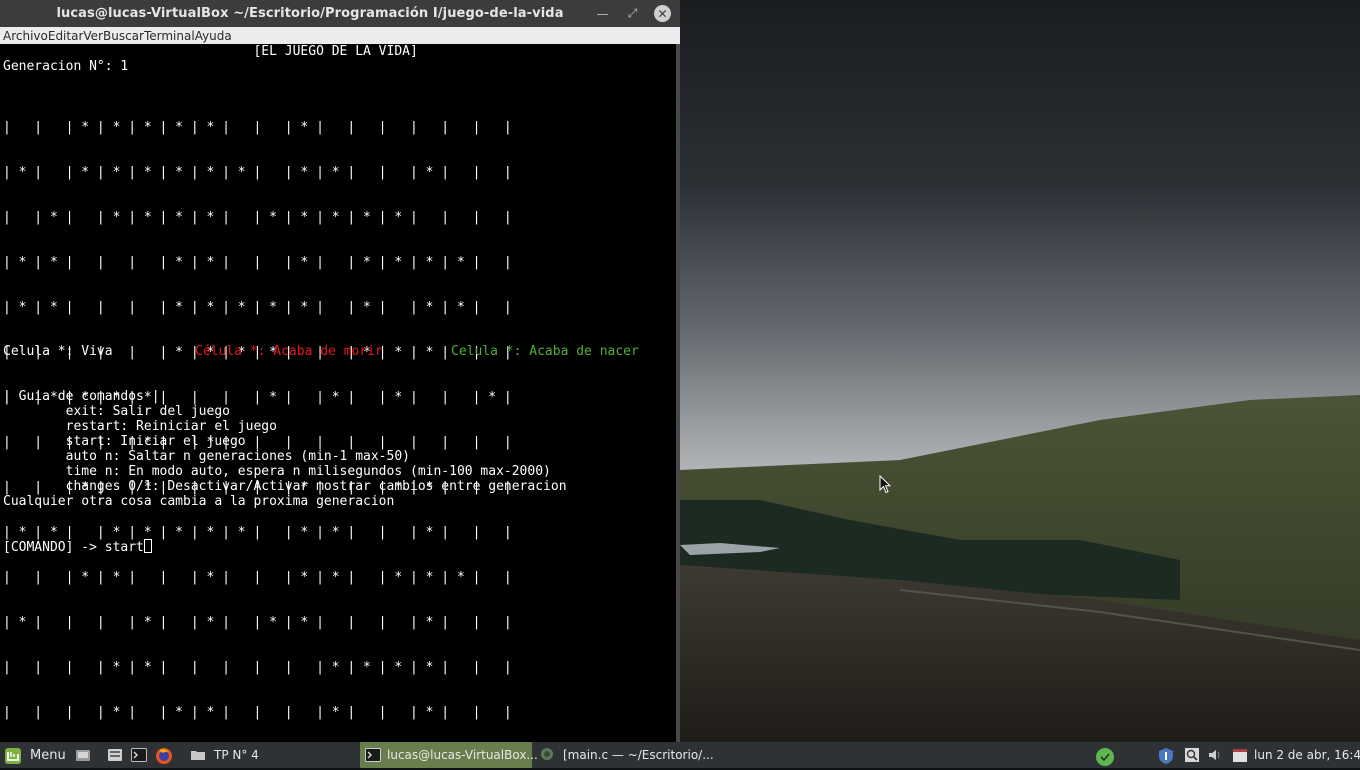  I want to click on volume-tray, so click(1215, 755).